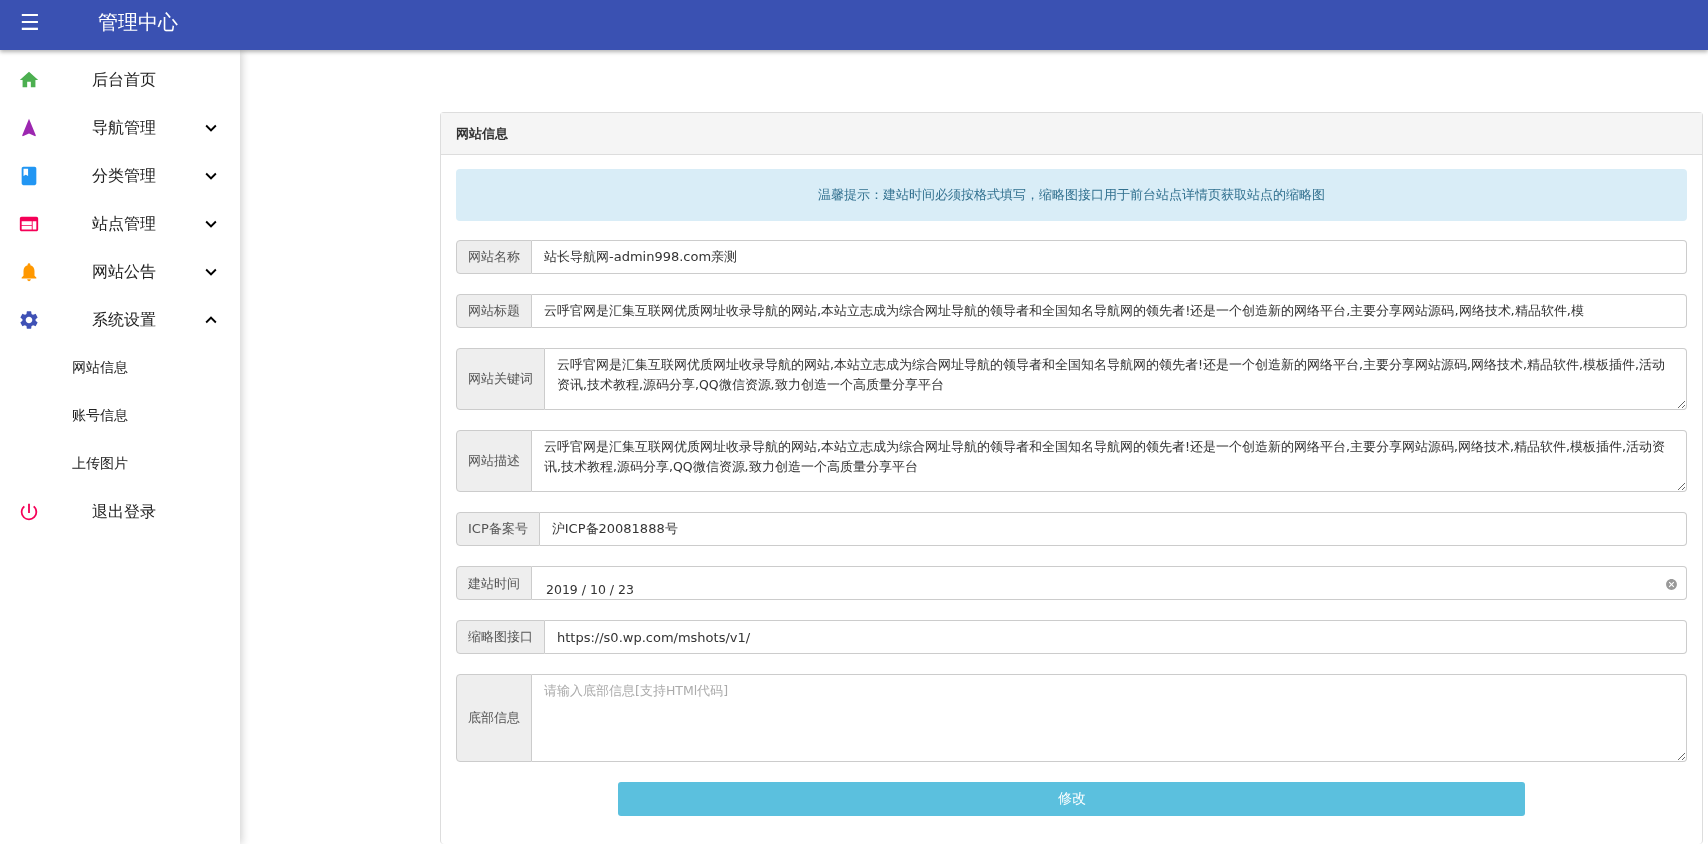 Image resolution: width=1708 pixels, height=844 pixels. What do you see at coordinates (38, 22) in the screenshot?
I see `menu-button: ☰` at bounding box center [38, 22].